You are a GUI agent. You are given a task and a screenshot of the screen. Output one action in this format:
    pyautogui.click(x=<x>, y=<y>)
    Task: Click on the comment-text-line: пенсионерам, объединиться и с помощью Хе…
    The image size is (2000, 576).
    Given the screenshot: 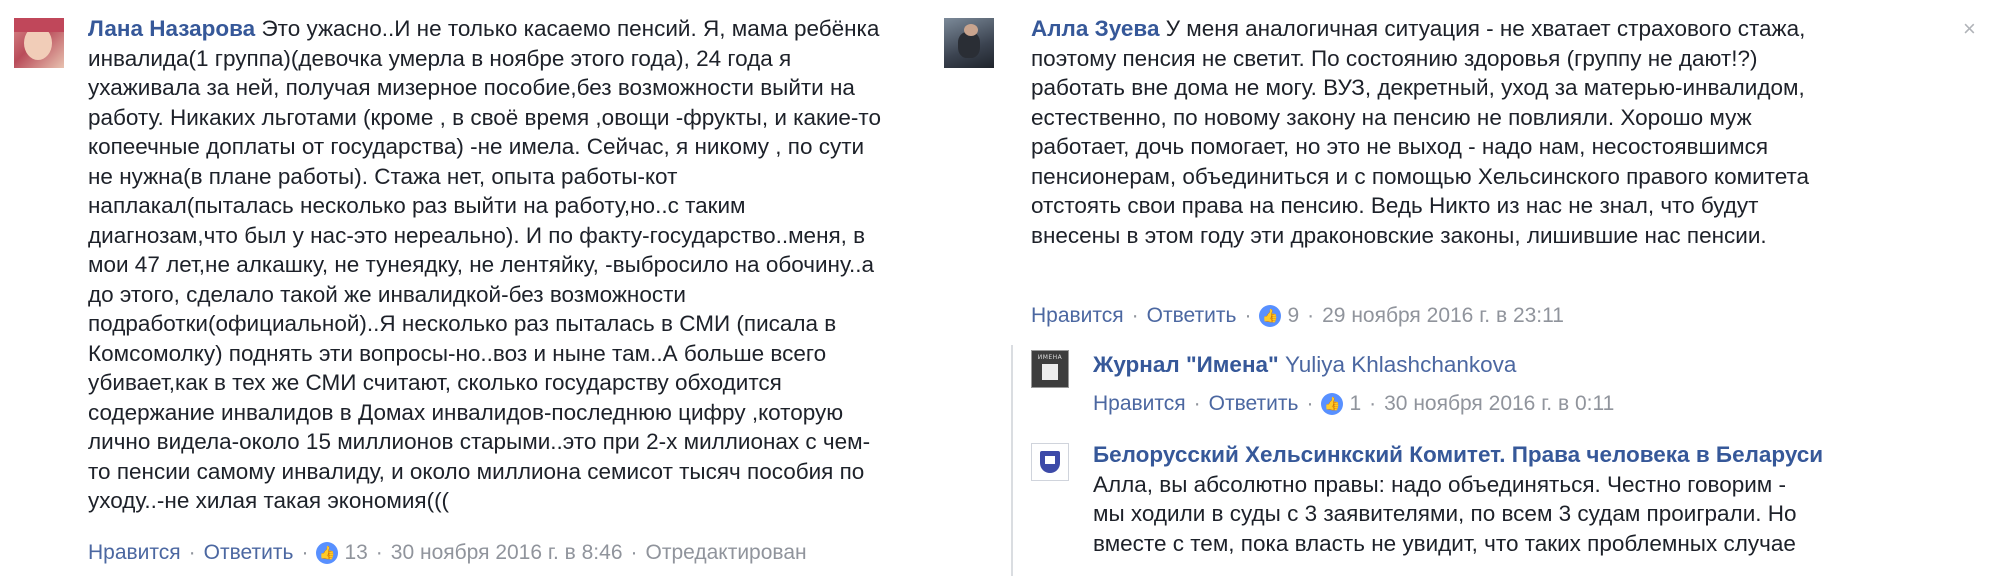 What is the action you would take?
    pyautogui.click(x=1420, y=176)
    